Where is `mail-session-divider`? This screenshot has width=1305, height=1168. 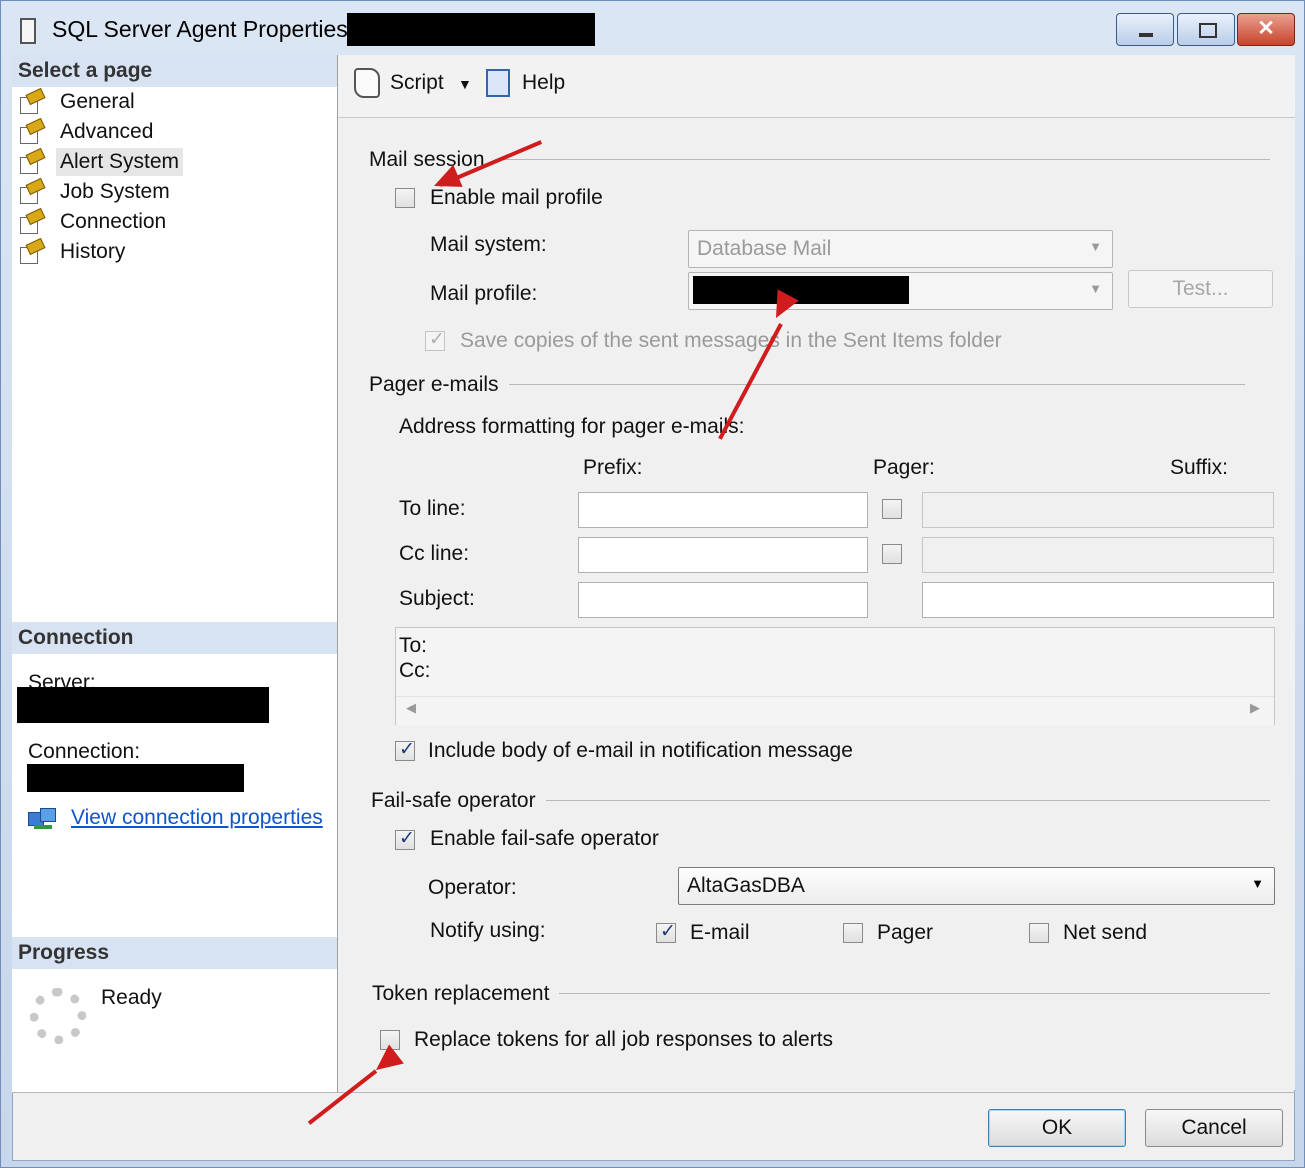 mail-session-divider is located at coordinates (875, 159).